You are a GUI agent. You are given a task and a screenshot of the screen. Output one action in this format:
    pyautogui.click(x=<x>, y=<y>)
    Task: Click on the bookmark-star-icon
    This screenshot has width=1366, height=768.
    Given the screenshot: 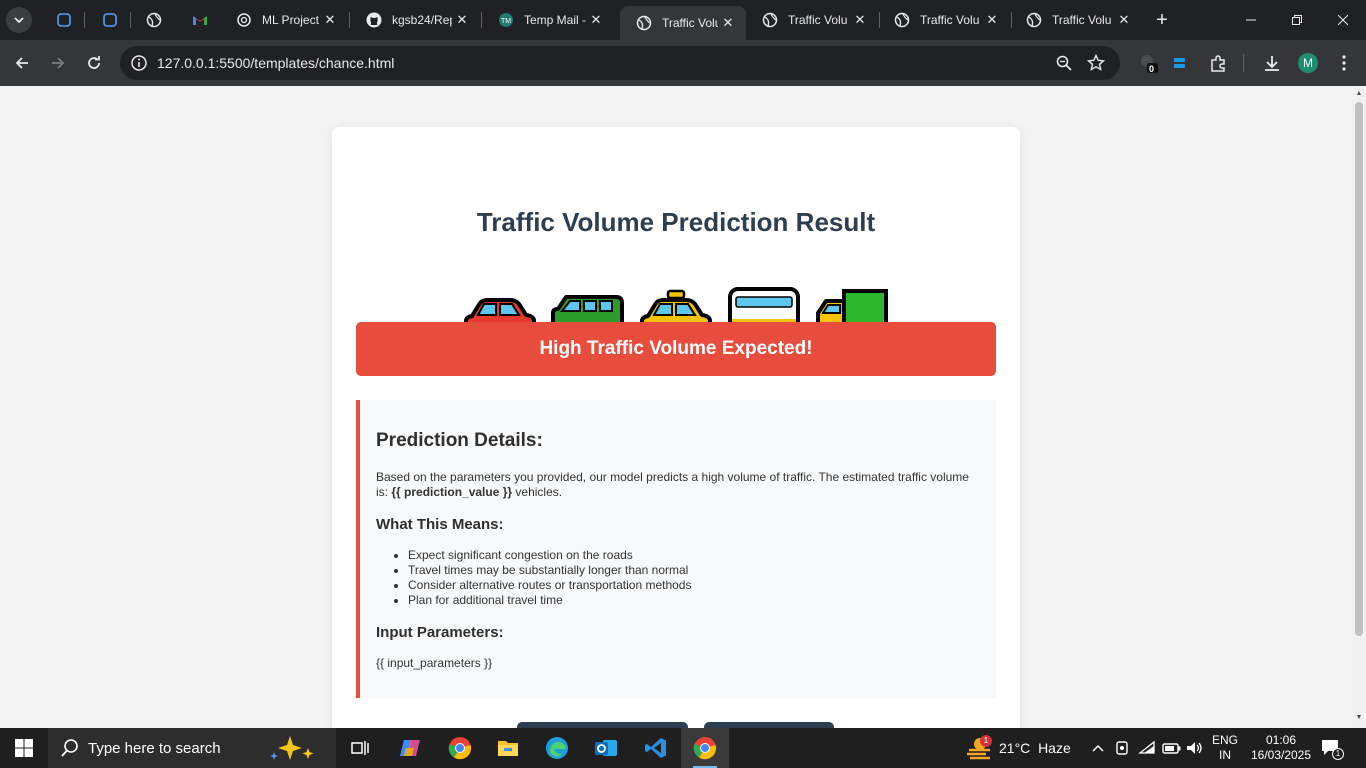 What is the action you would take?
    pyautogui.click(x=1096, y=63)
    